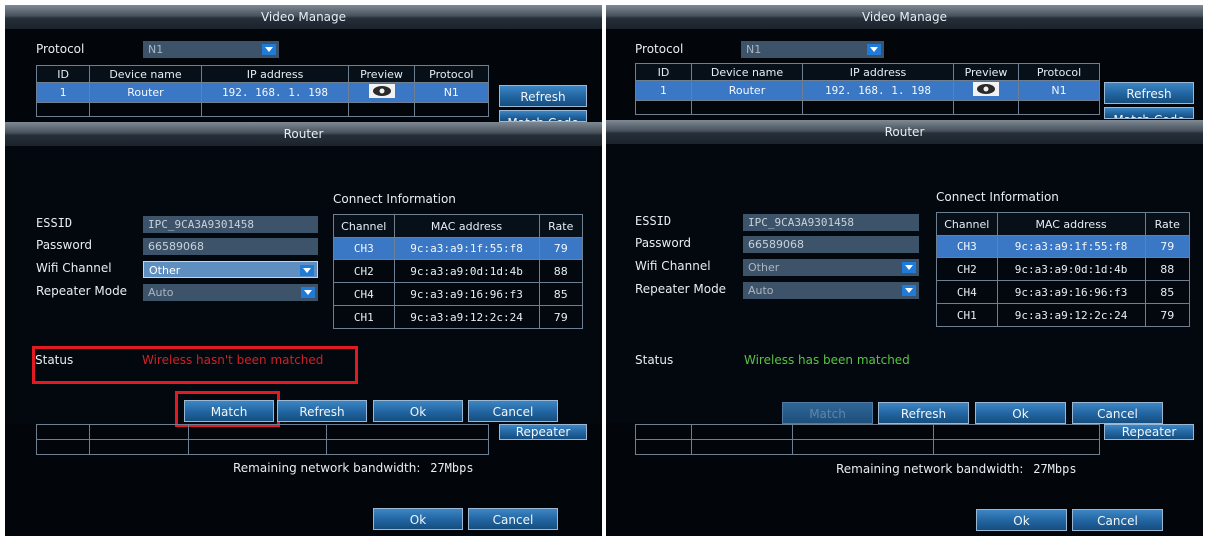 This screenshot has height=539, width=1208. Describe the element at coordinates (747, 90) in the screenshot. I see `row-device-name: Router` at that location.